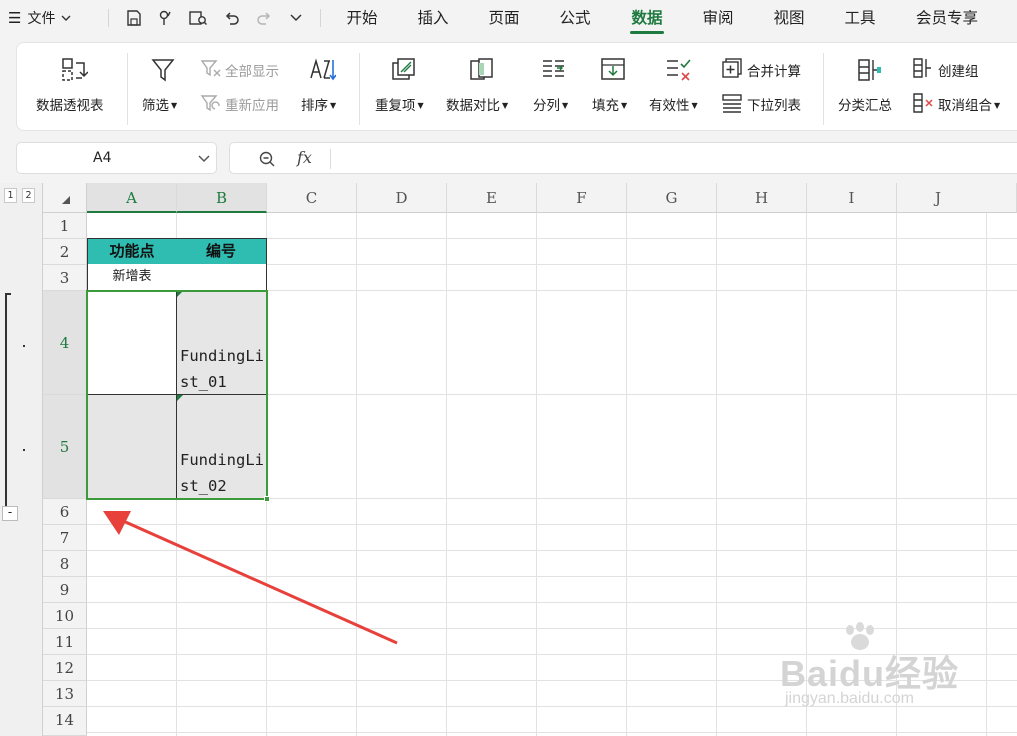 Image resolution: width=1017 pixels, height=736 pixels. Describe the element at coordinates (163, 70) in the screenshot. I see `filter-icon` at that location.